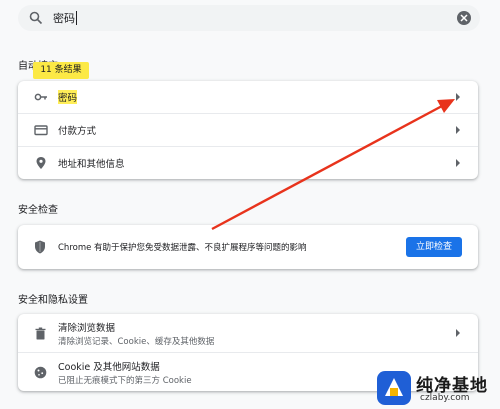 This screenshot has width=500, height=409. What do you see at coordinates (38, 210) in the screenshot?
I see `safety-section-title: 安全检查` at bounding box center [38, 210].